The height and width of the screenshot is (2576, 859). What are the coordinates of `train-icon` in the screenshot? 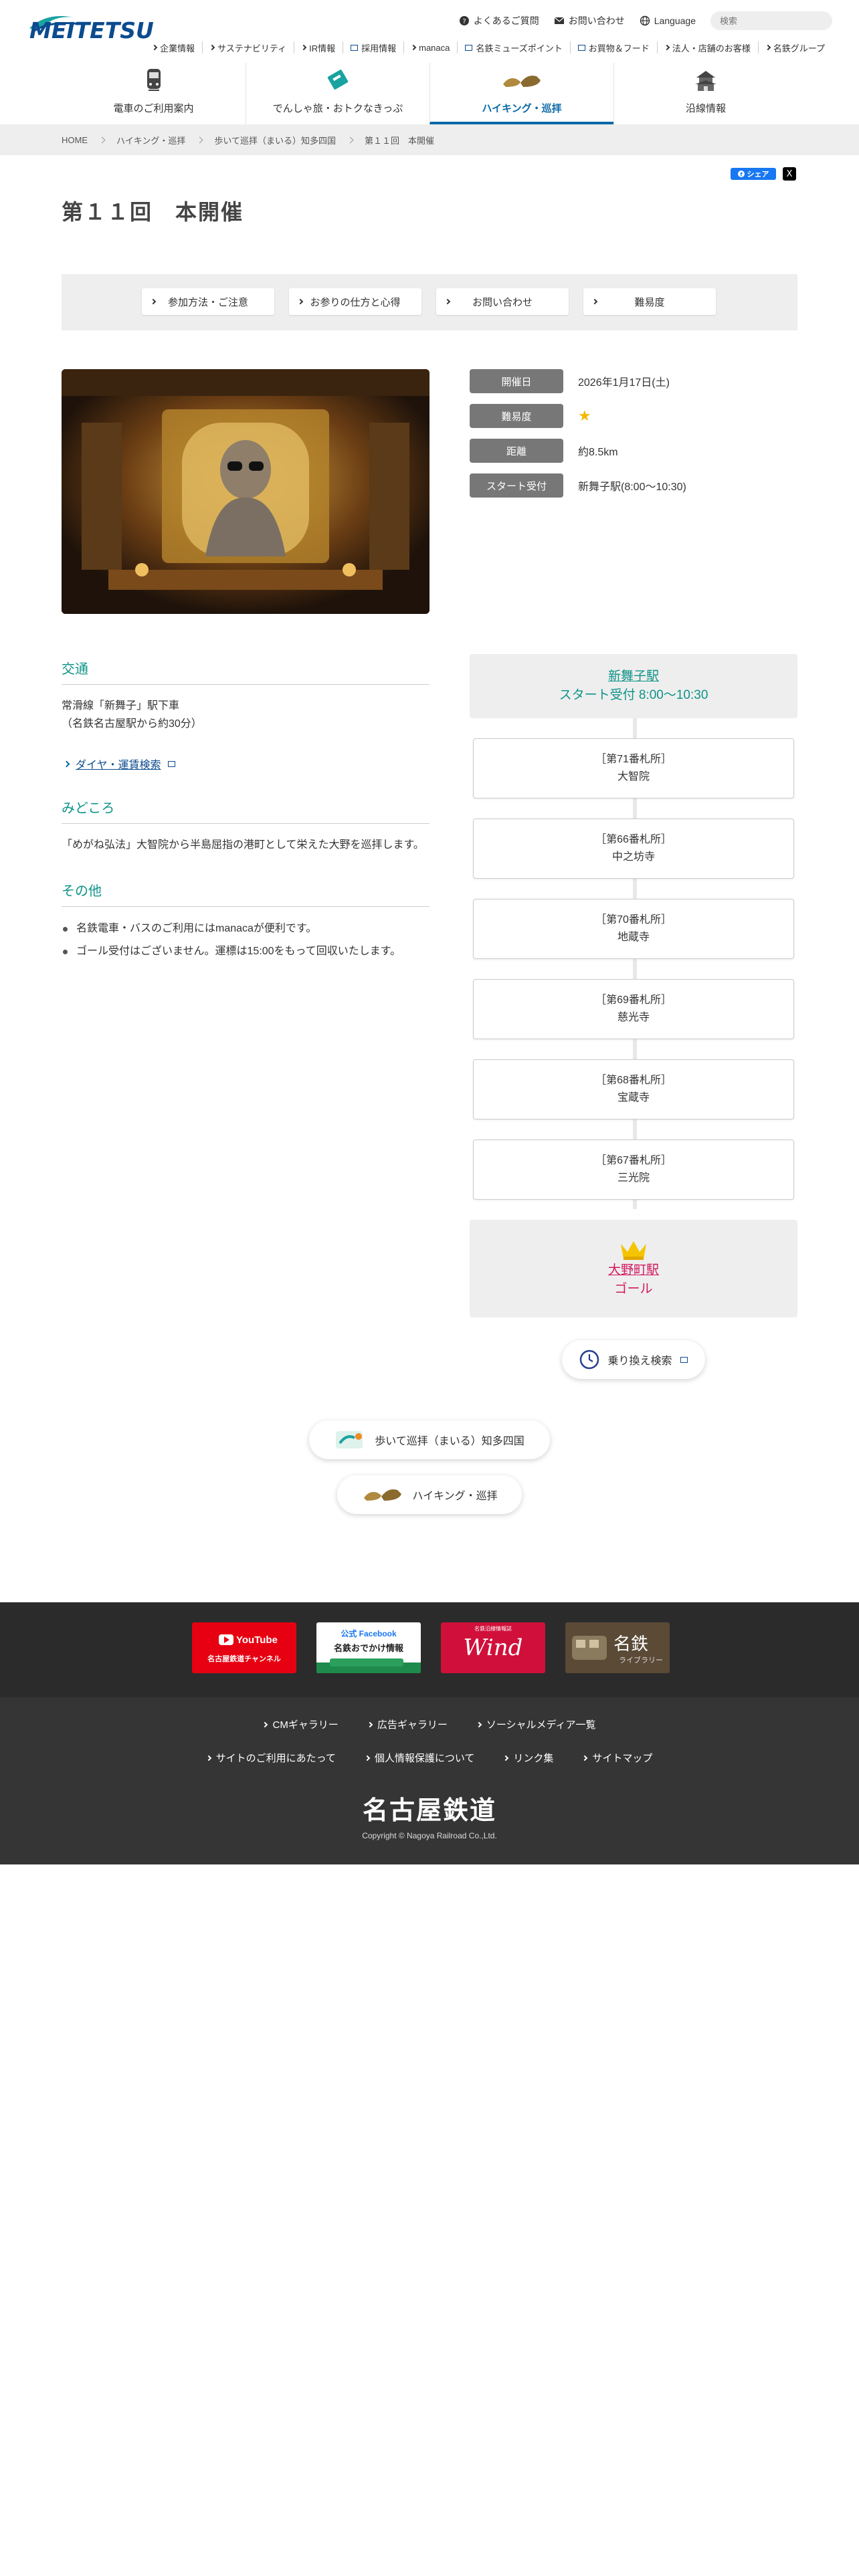 It's located at (154, 80).